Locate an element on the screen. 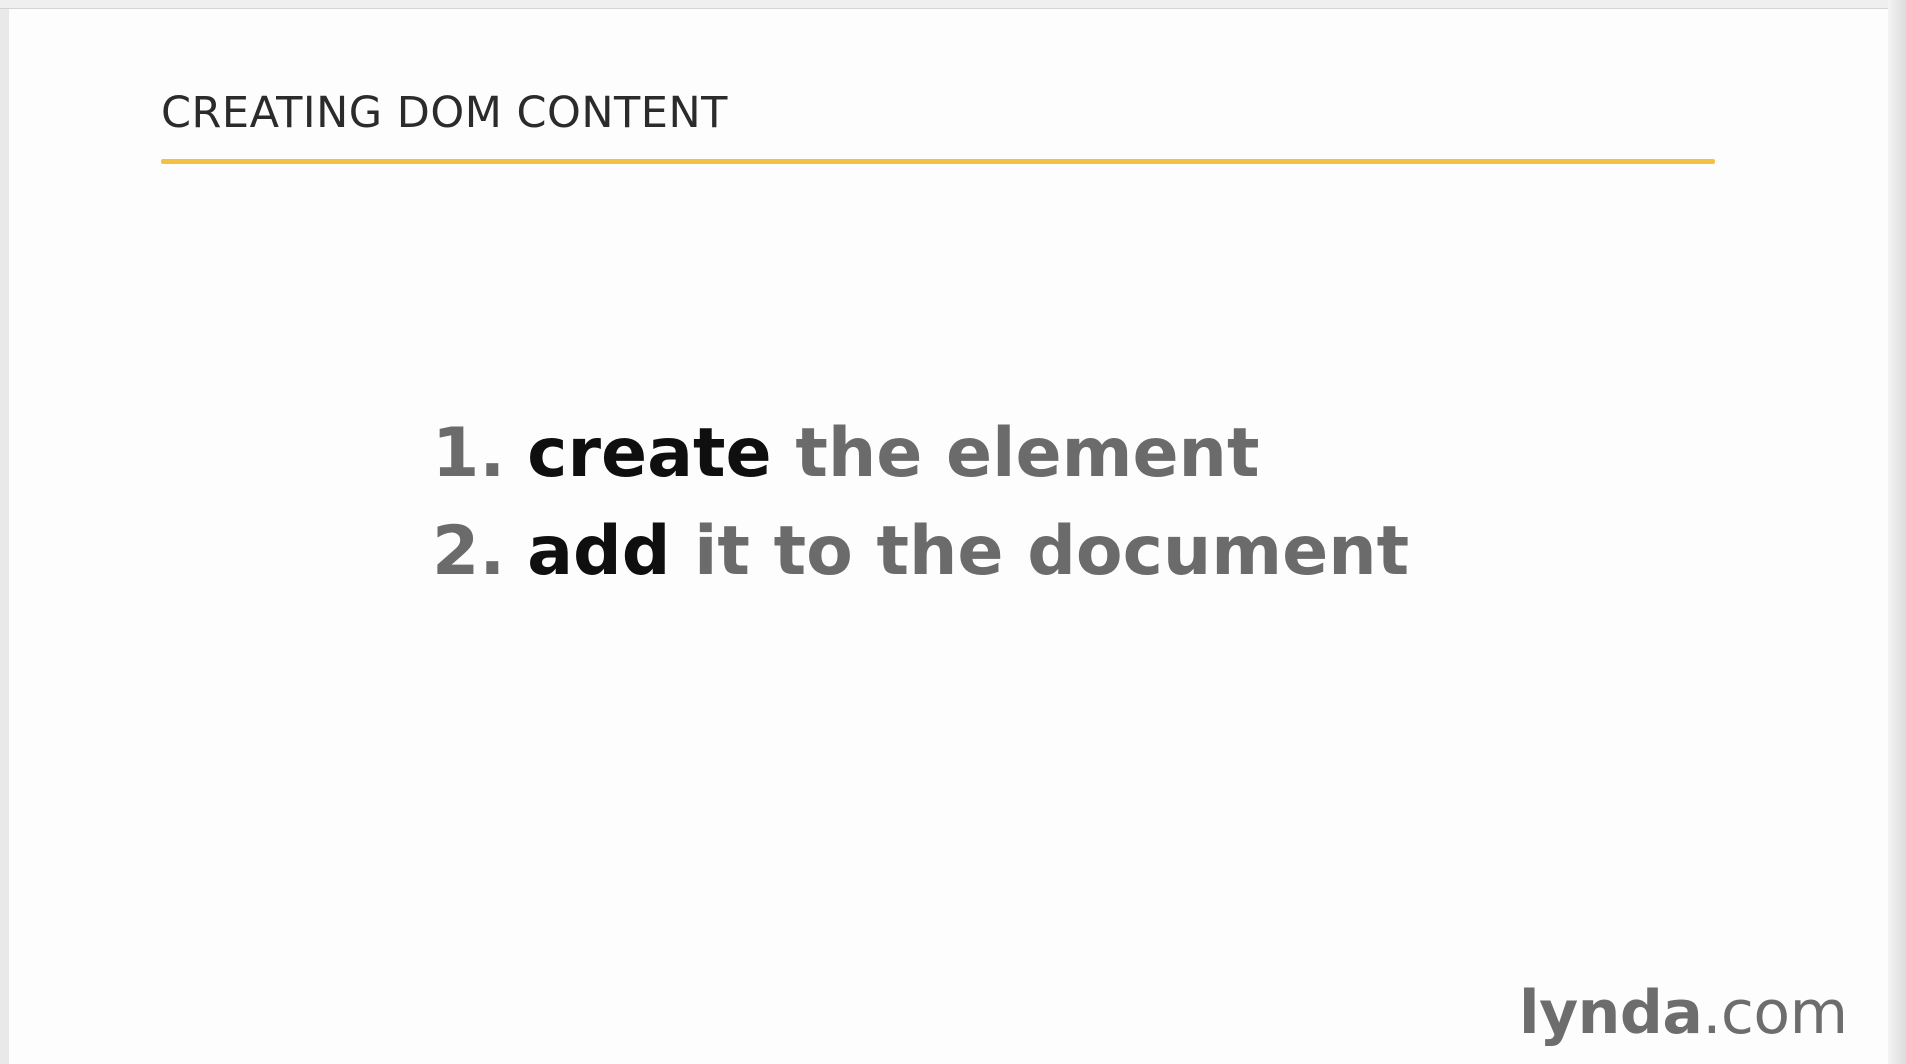 The width and height of the screenshot is (1906, 1064). step-number: 2. is located at coordinates (469, 551).